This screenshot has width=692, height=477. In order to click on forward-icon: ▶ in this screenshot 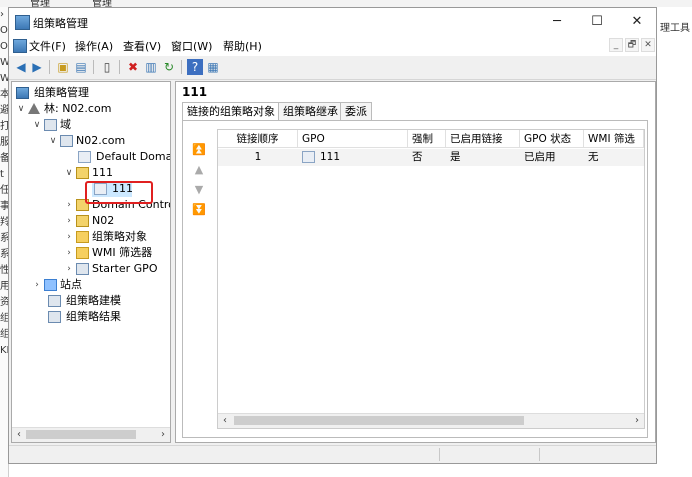, I will do `click(37, 67)`.